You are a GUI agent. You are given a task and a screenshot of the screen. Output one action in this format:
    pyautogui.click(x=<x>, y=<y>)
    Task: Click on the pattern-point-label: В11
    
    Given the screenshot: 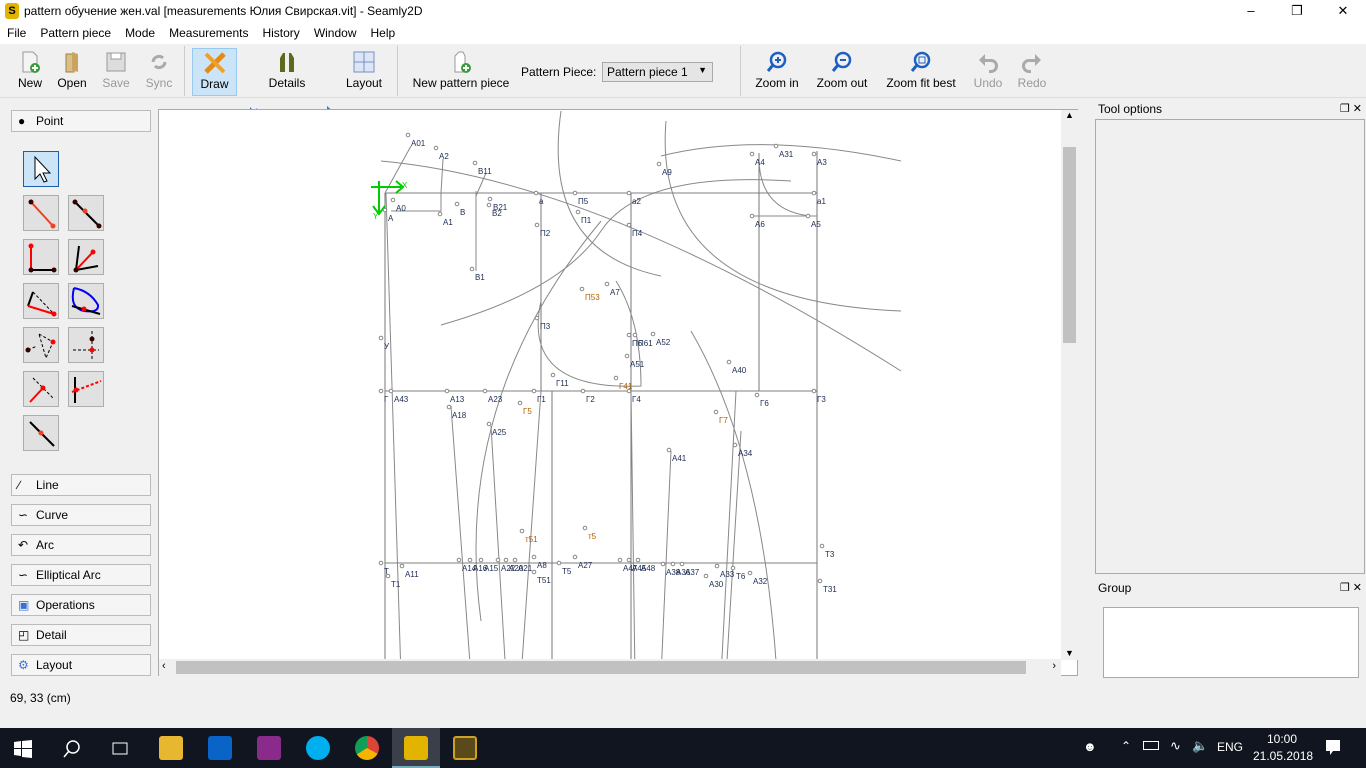 What is the action you would take?
    pyautogui.click(x=485, y=171)
    